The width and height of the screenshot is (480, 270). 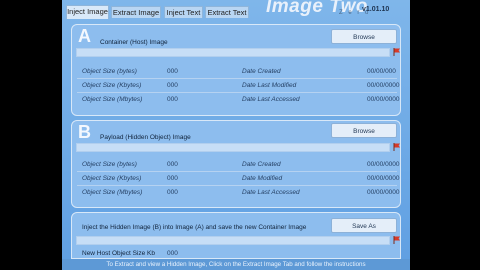 I want to click on container-size-mbytes-value: 000, so click(x=172, y=99).